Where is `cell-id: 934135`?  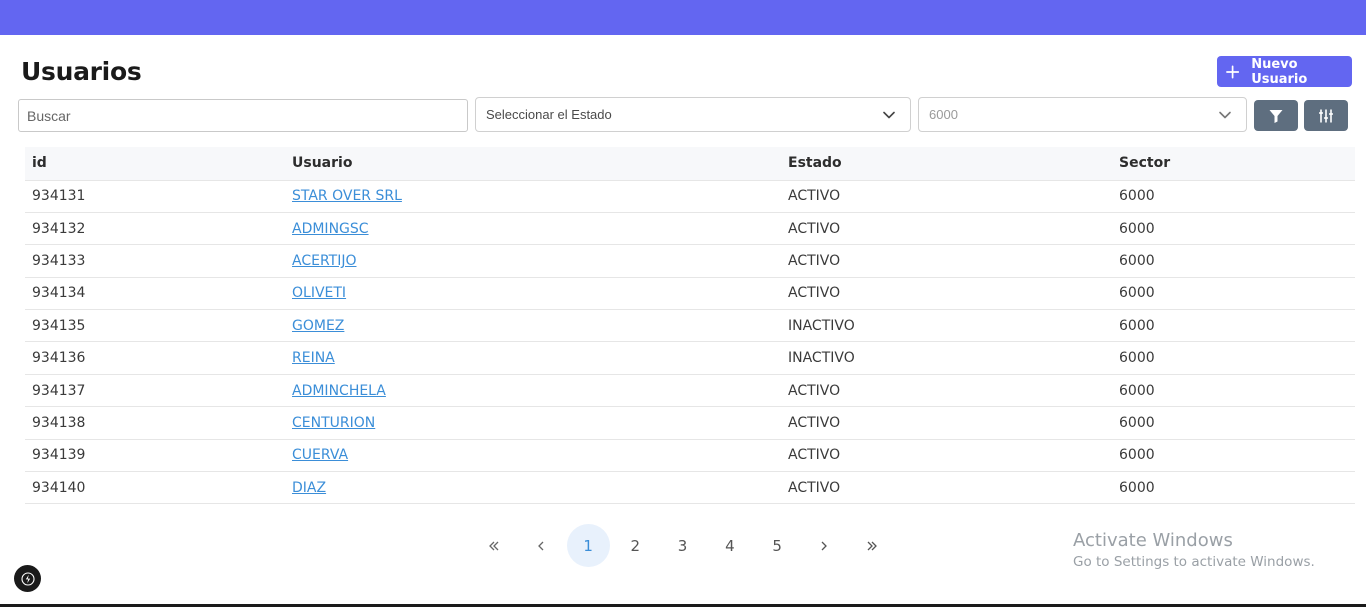 cell-id: 934135 is located at coordinates (155, 326).